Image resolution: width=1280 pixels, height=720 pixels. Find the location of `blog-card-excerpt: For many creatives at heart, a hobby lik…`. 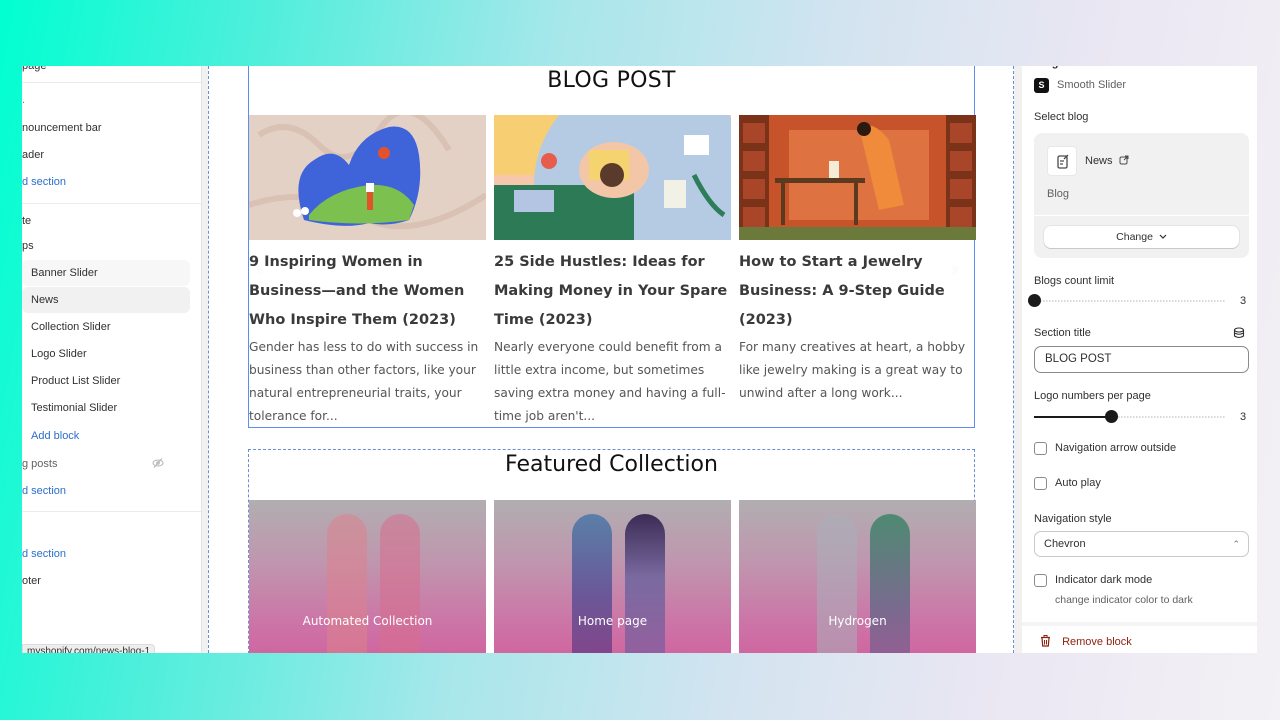

blog-card-excerpt: For many creatives at heart, a hobby lik… is located at coordinates (852, 370).